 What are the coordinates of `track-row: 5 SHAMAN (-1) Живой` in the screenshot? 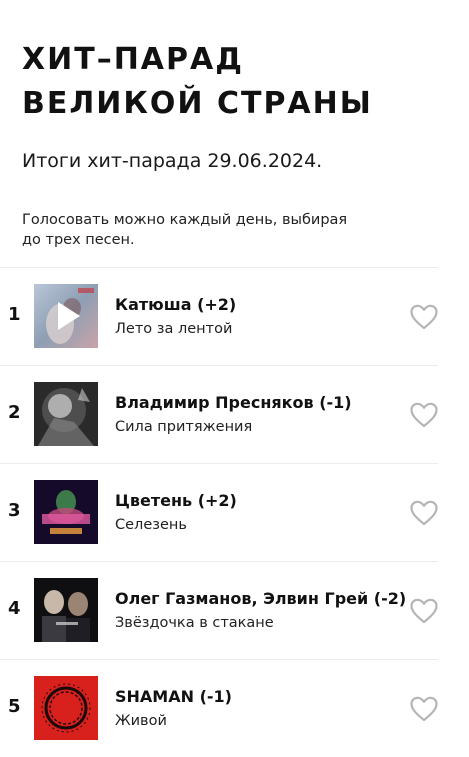 It's located at (219, 708).